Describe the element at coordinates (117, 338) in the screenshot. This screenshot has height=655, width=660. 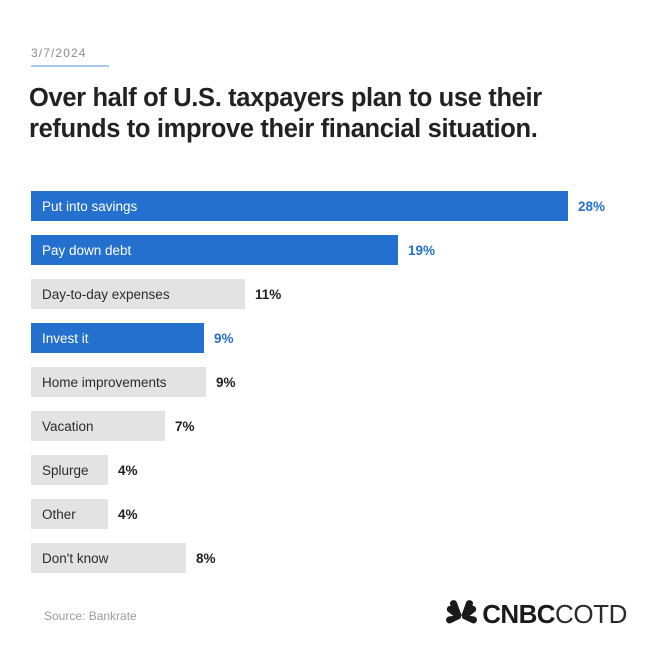
I see `bar: Invest it` at that location.